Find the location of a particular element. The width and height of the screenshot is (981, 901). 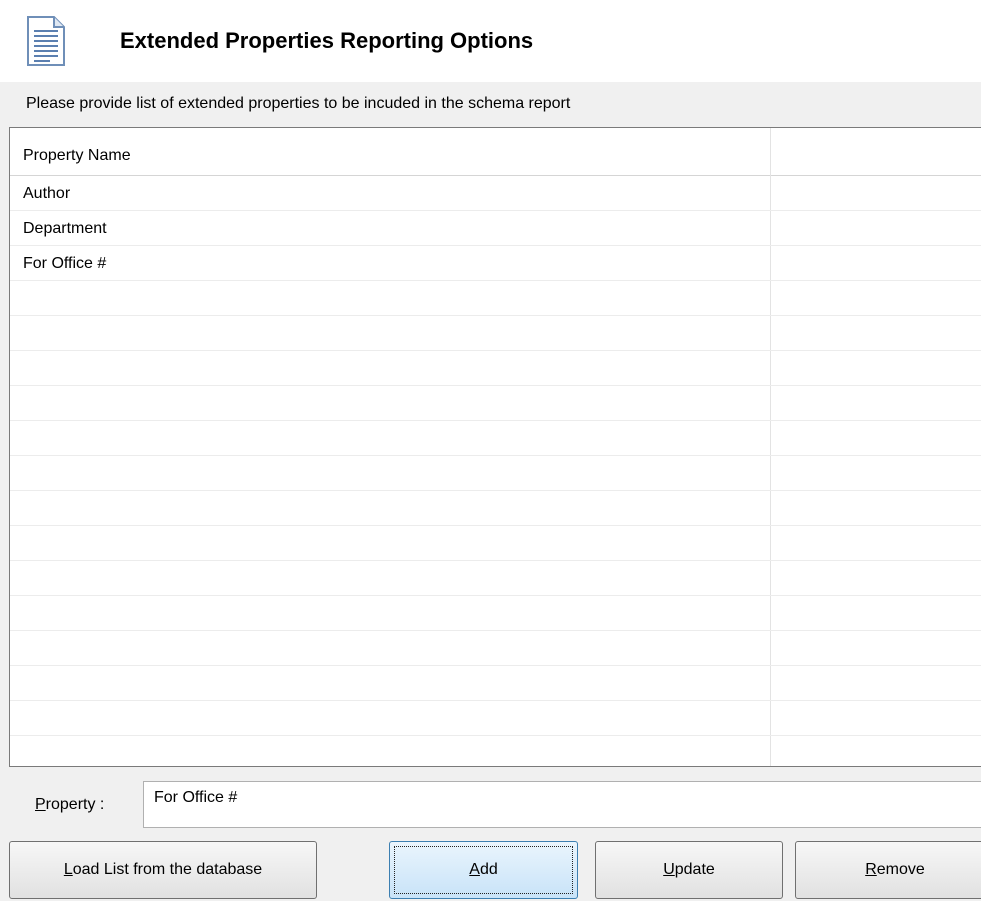

property-label: Property : is located at coordinates (70, 804).